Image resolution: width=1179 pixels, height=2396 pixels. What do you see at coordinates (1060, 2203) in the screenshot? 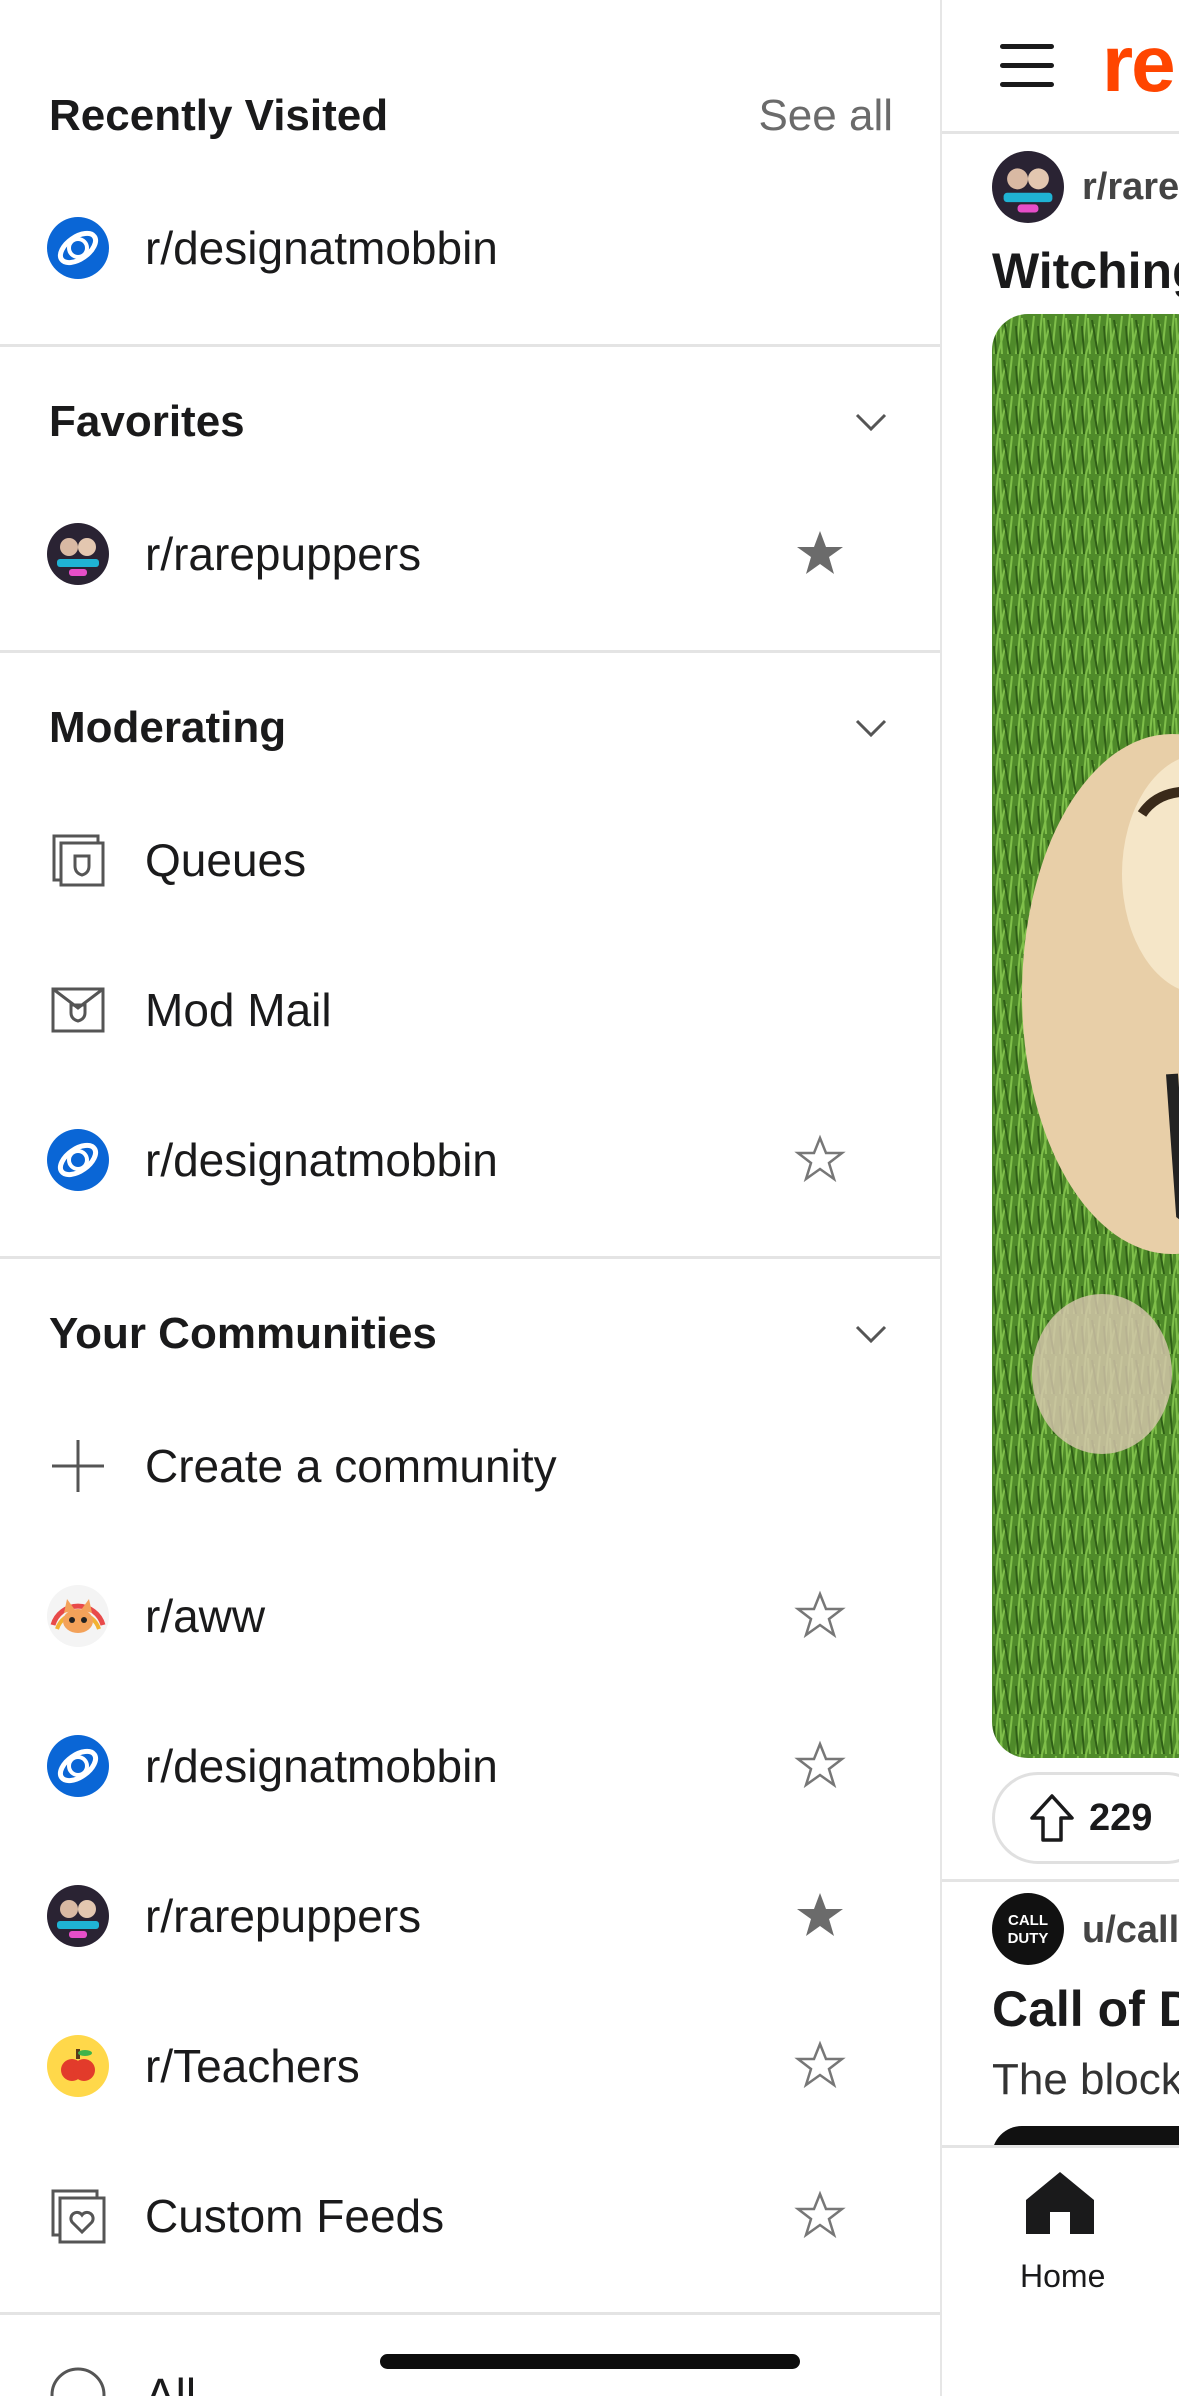
I see `home-icon` at bounding box center [1060, 2203].